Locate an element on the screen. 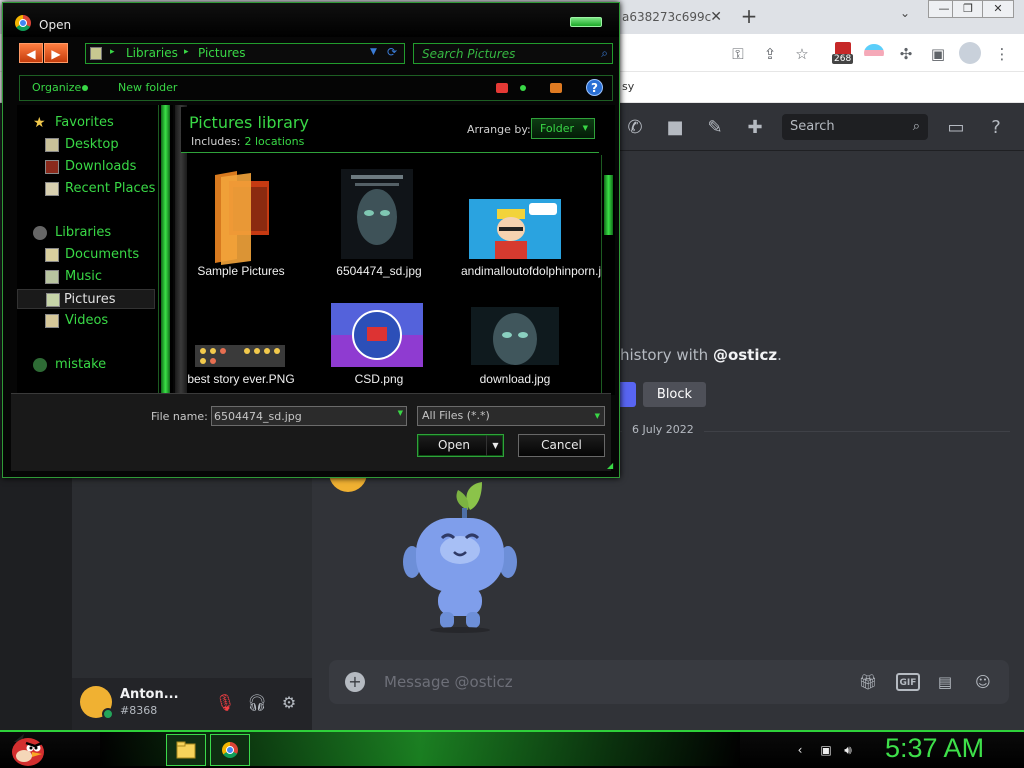 This screenshot has height=768, width=1024. recent-places-icon is located at coordinates (52, 189).